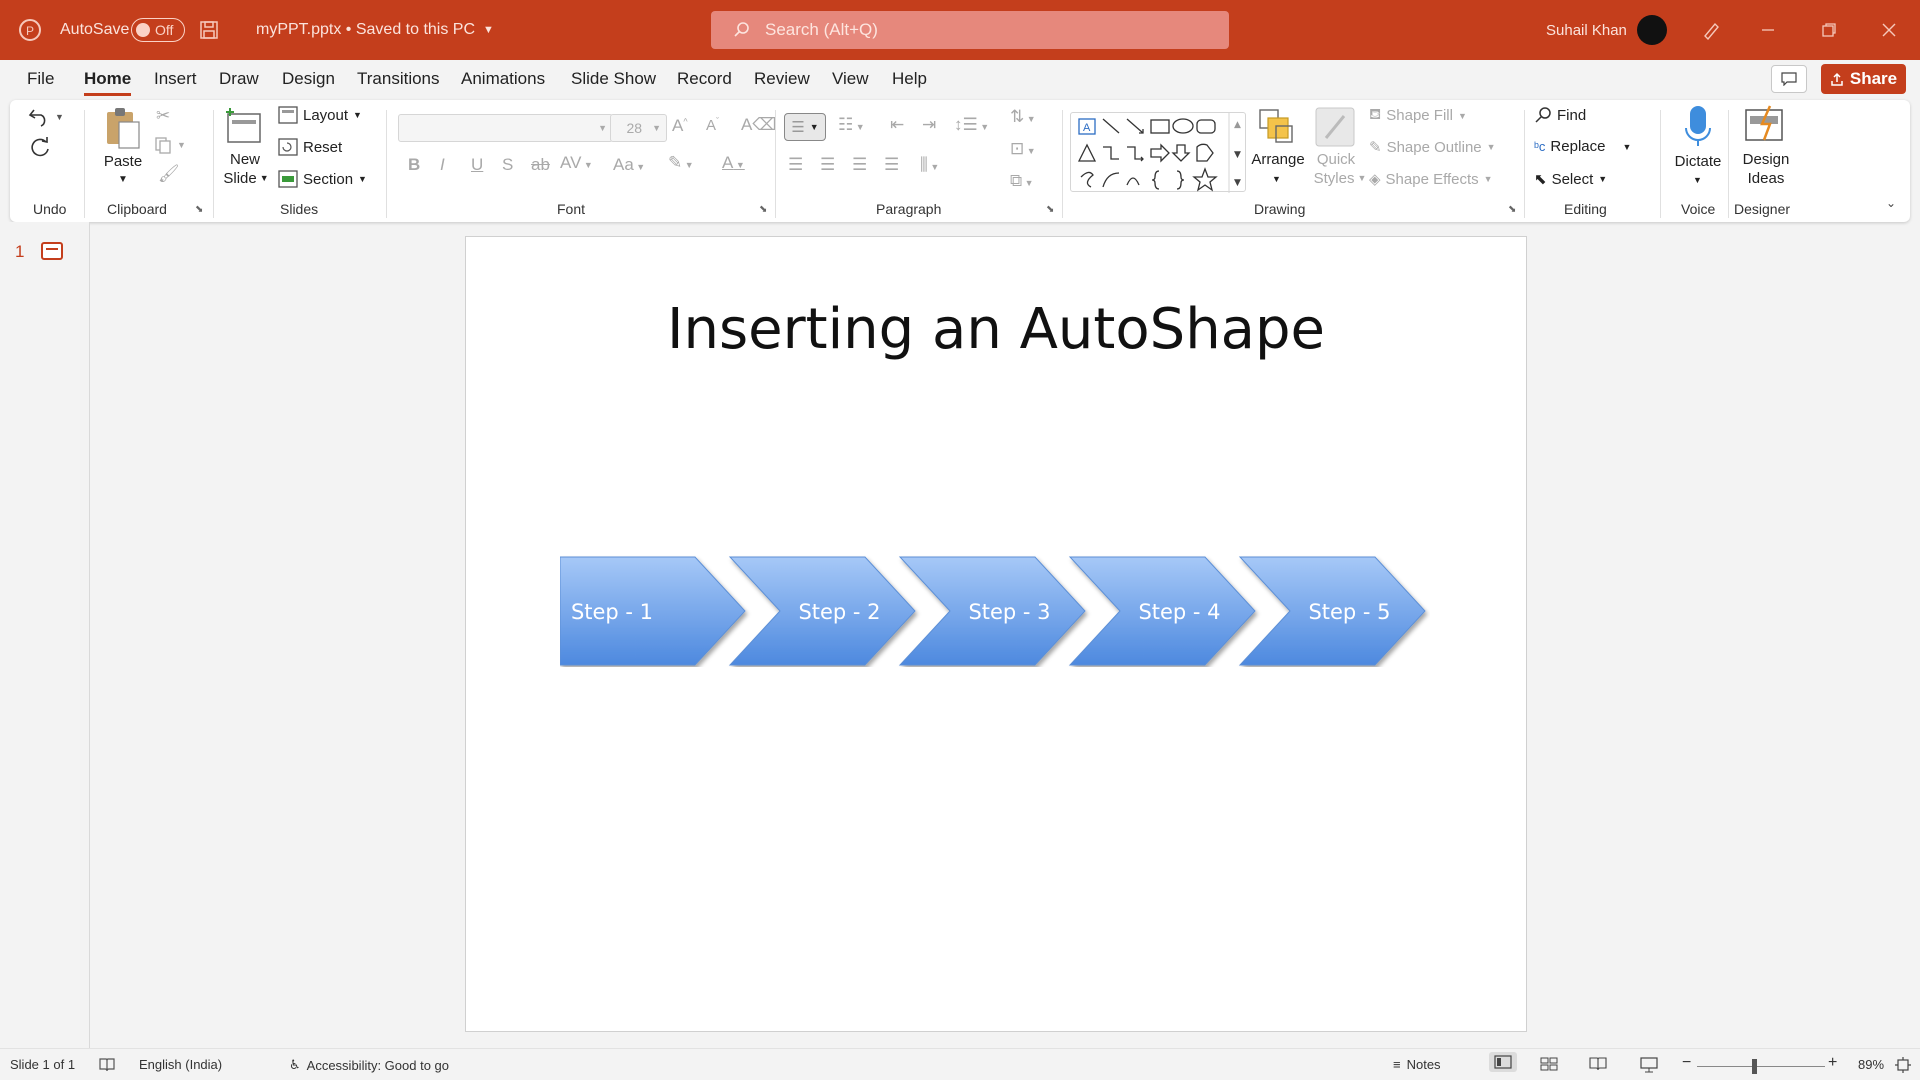 This screenshot has height=1080, width=1920. What do you see at coordinates (503, 79) in the screenshot?
I see `tab-animations: Animations` at bounding box center [503, 79].